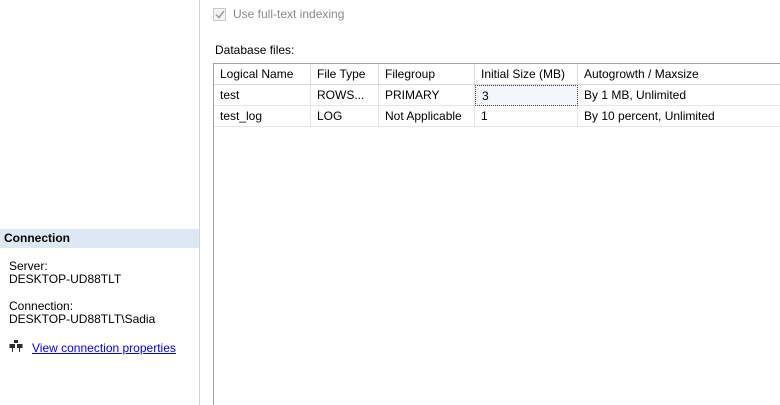 The height and width of the screenshot is (405, 780). I want to click on connection-info: Connection: DESKTOP-UD88TLT\Sadia, so click(82, 313).